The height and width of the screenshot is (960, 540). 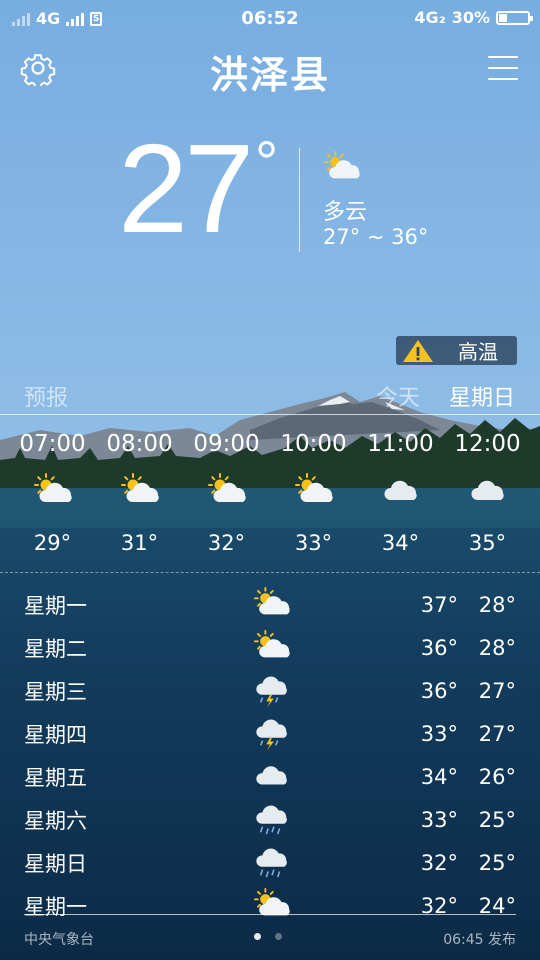 What do you see at coordinates (398, 398) in the screenshot?
I see `forecast-today: 今天` at bounding box center [398, 398].